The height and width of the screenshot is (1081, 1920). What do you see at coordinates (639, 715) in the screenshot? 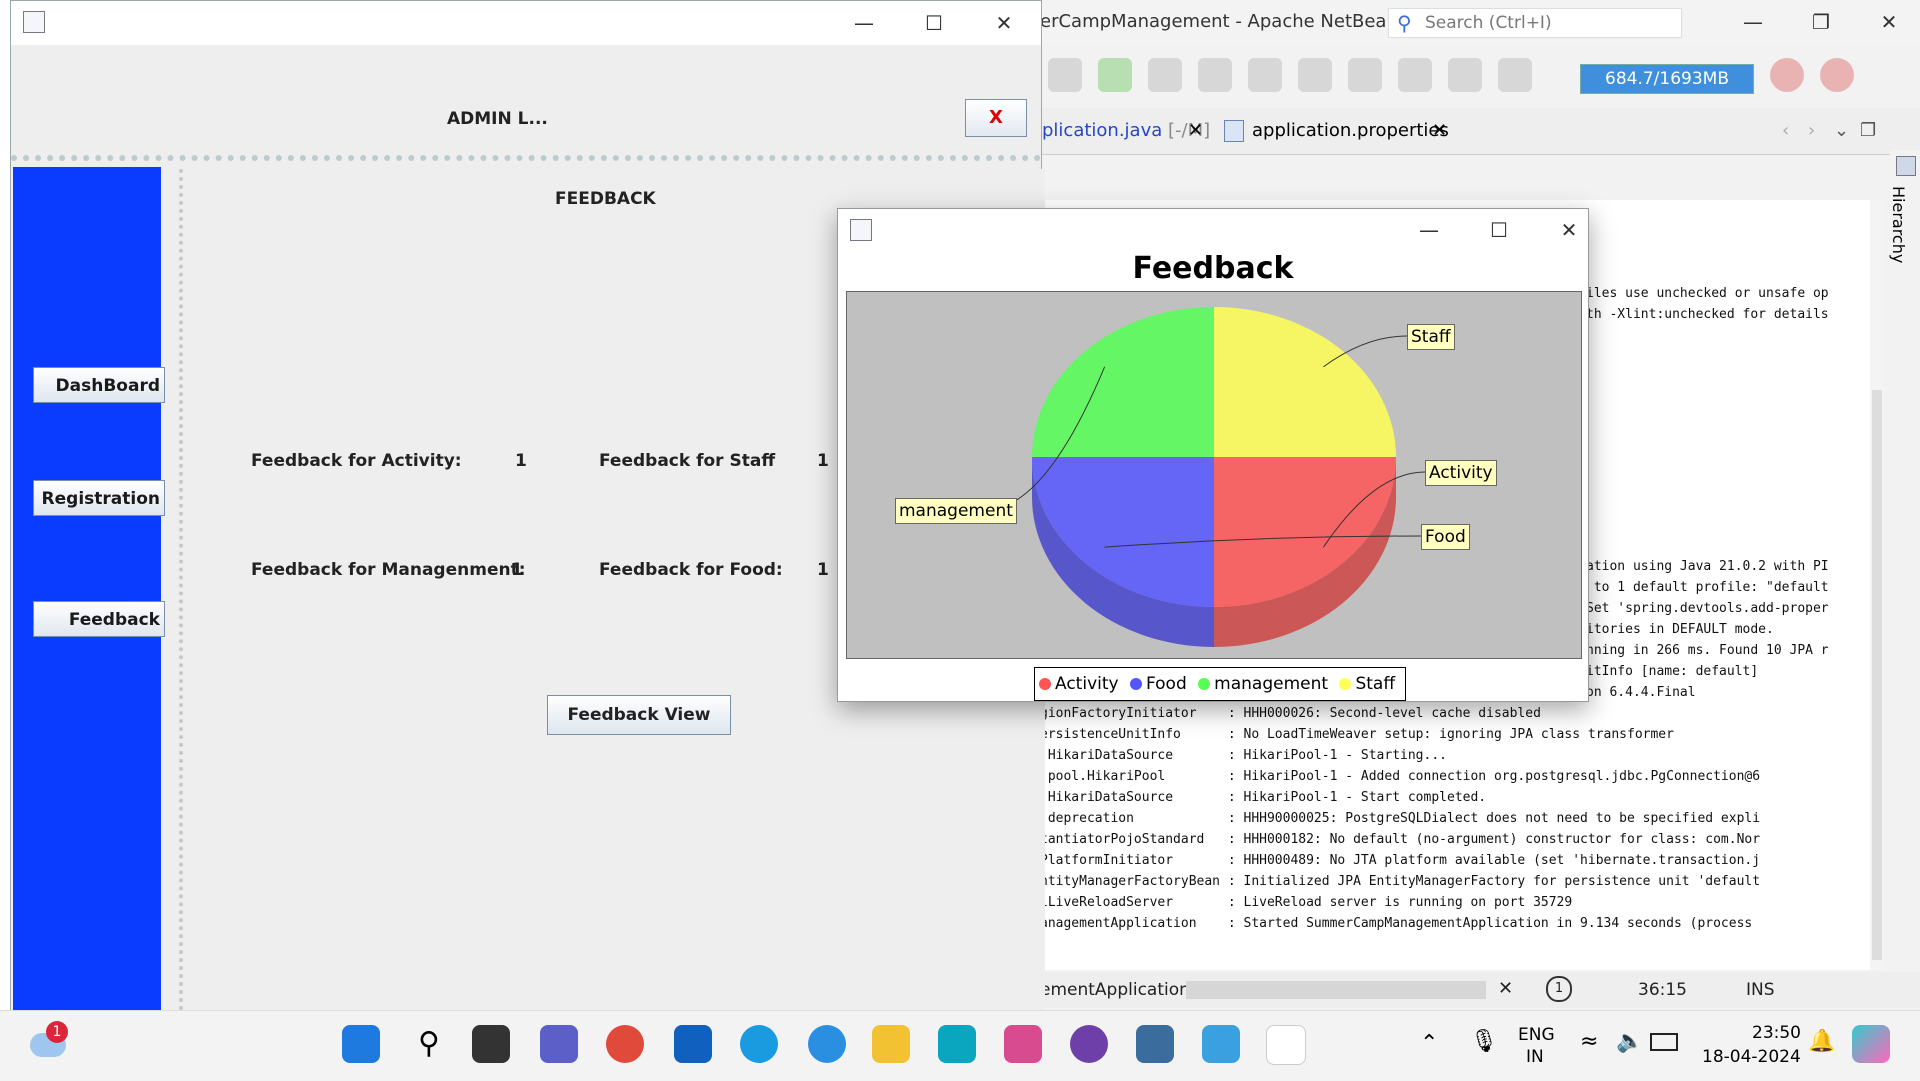
I see `feedback-view-button: Feedback View` at bounding box center [639, 715].